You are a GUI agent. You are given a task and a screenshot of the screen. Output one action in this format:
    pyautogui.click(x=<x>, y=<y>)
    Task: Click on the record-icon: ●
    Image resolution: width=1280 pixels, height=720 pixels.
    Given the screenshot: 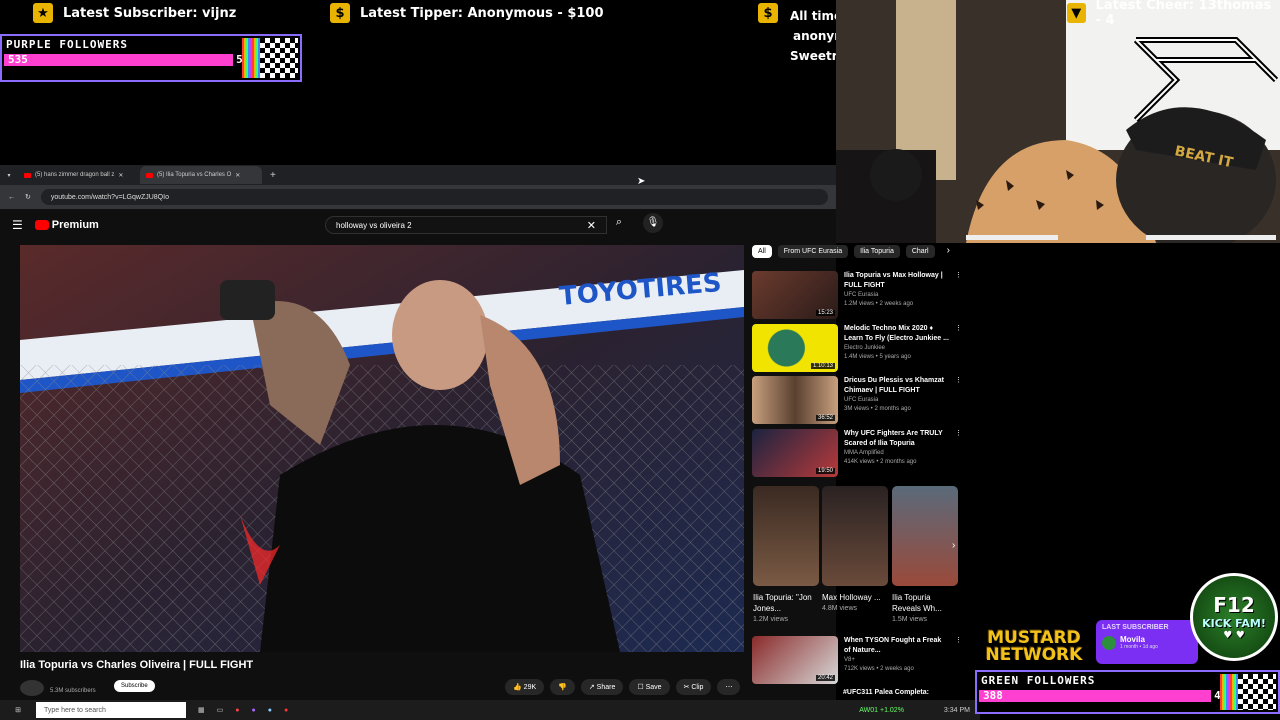 What is the action you would take?
    pyautogui.click(x=286, y=710)
    